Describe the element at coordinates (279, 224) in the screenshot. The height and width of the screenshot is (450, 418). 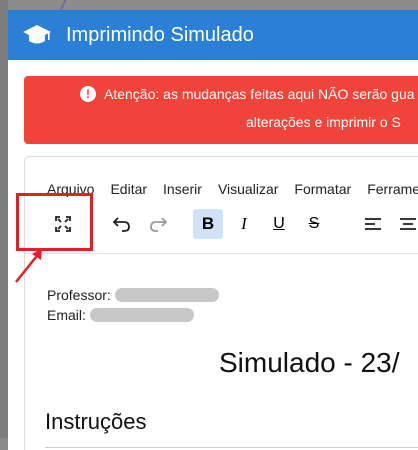
I see `underline-button: U` at that location.